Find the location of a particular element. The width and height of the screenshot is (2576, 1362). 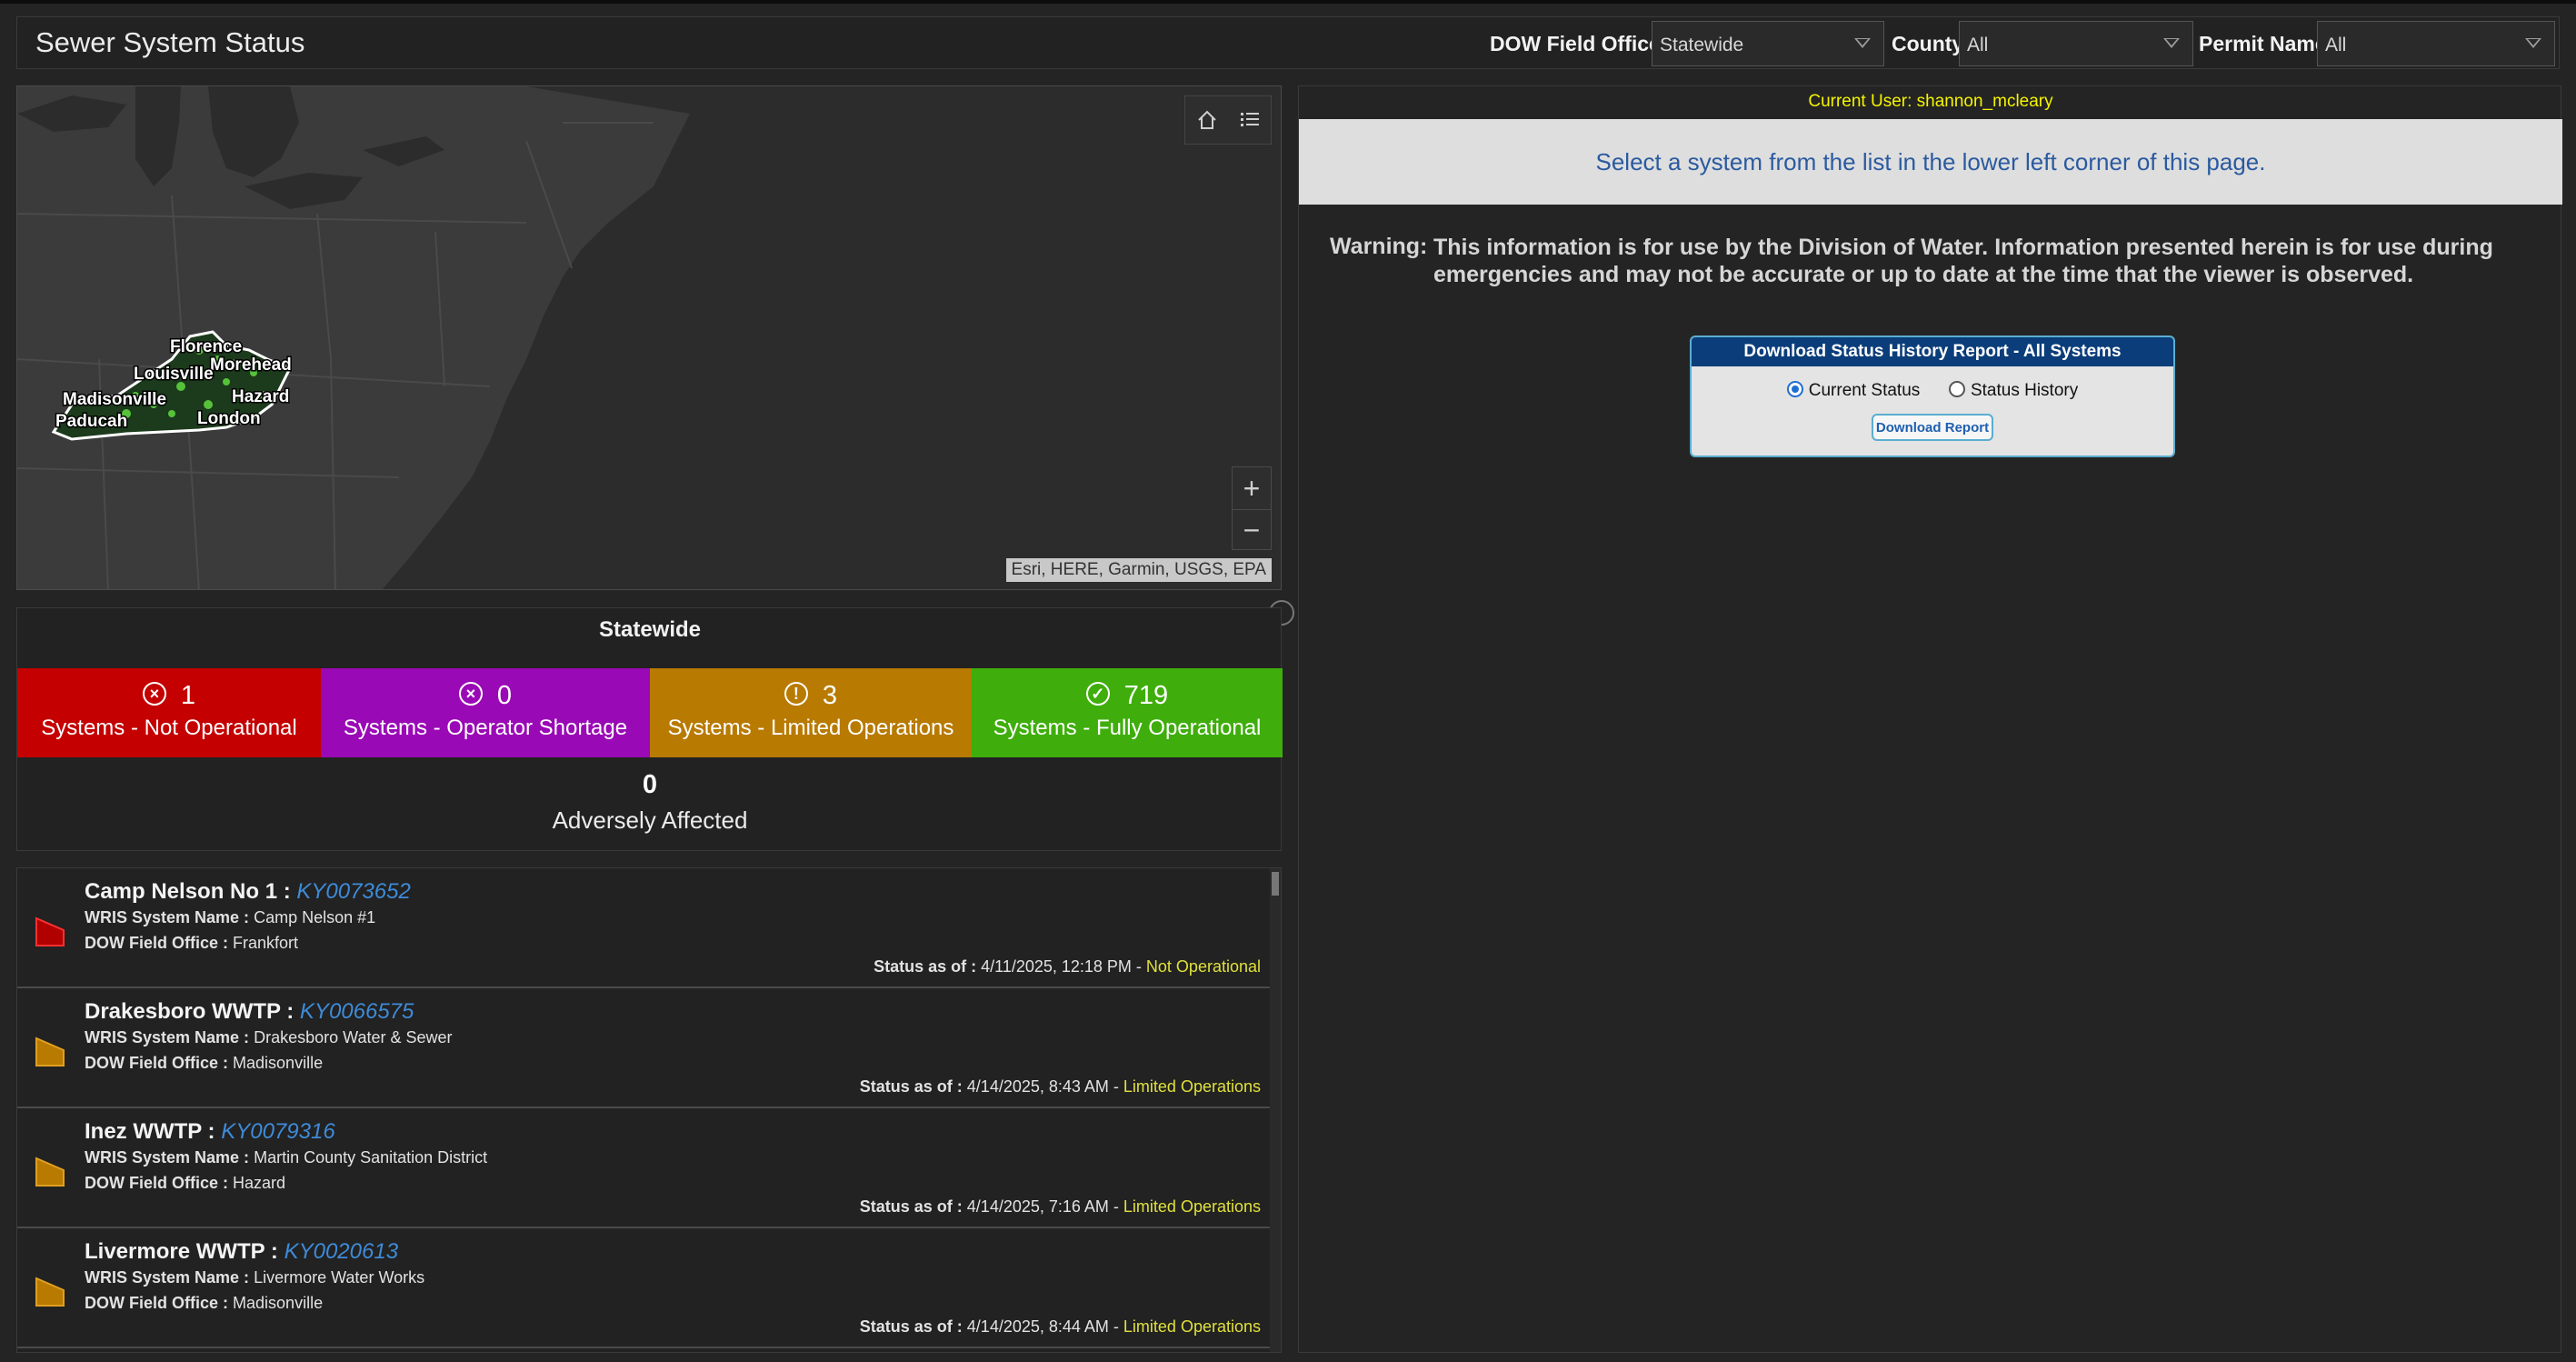

system-name: Camp Nelson No 1 is located at coordinates (182, 892).